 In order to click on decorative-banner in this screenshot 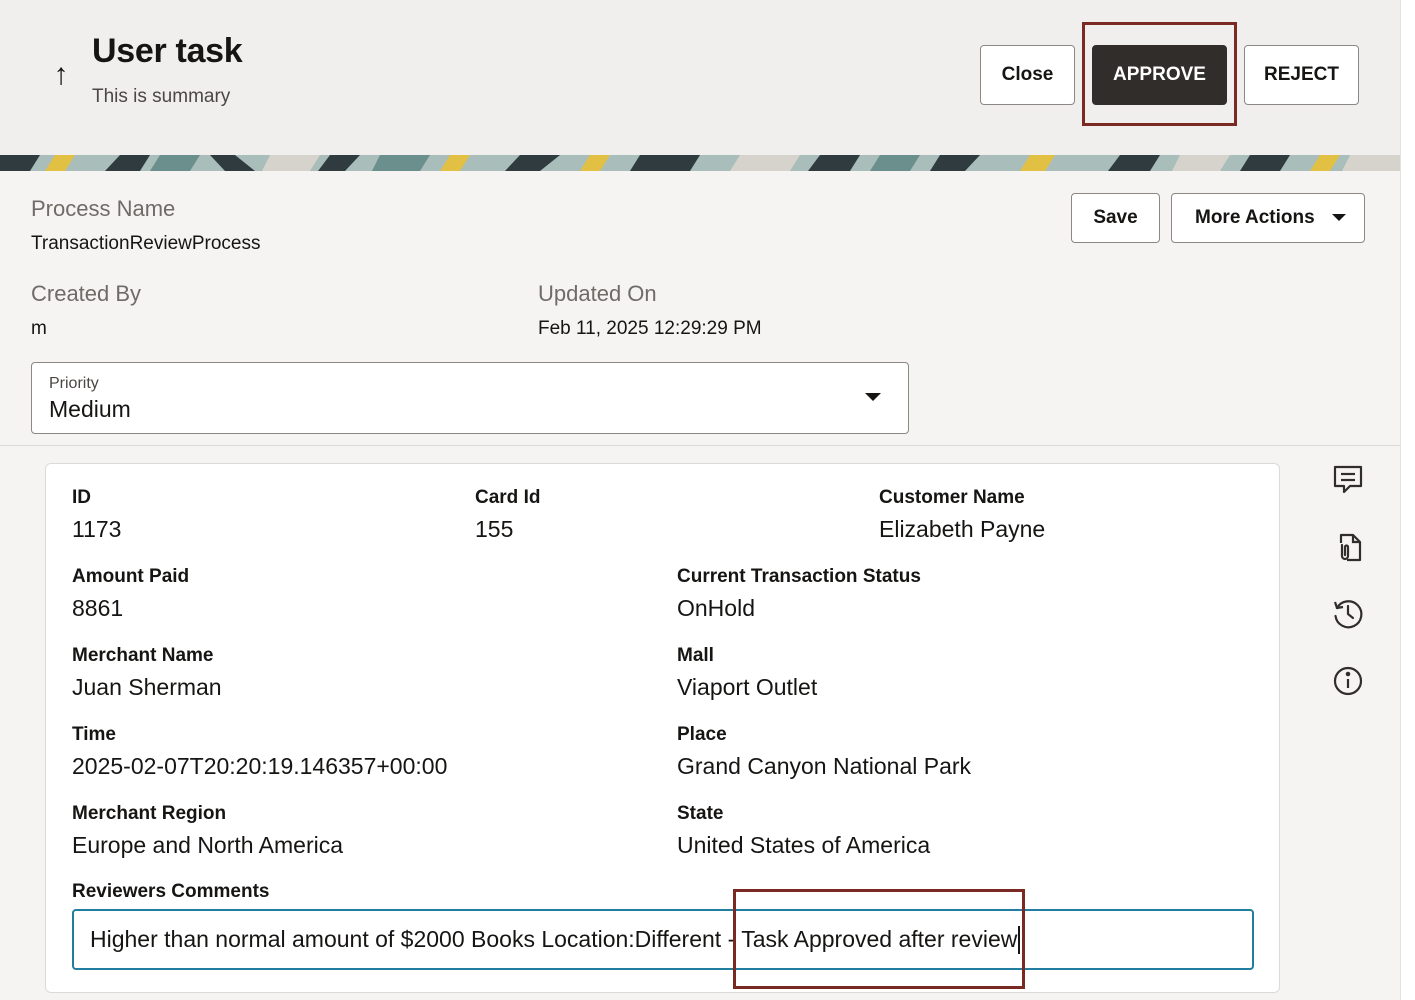, I will do `click(700, 163)`.